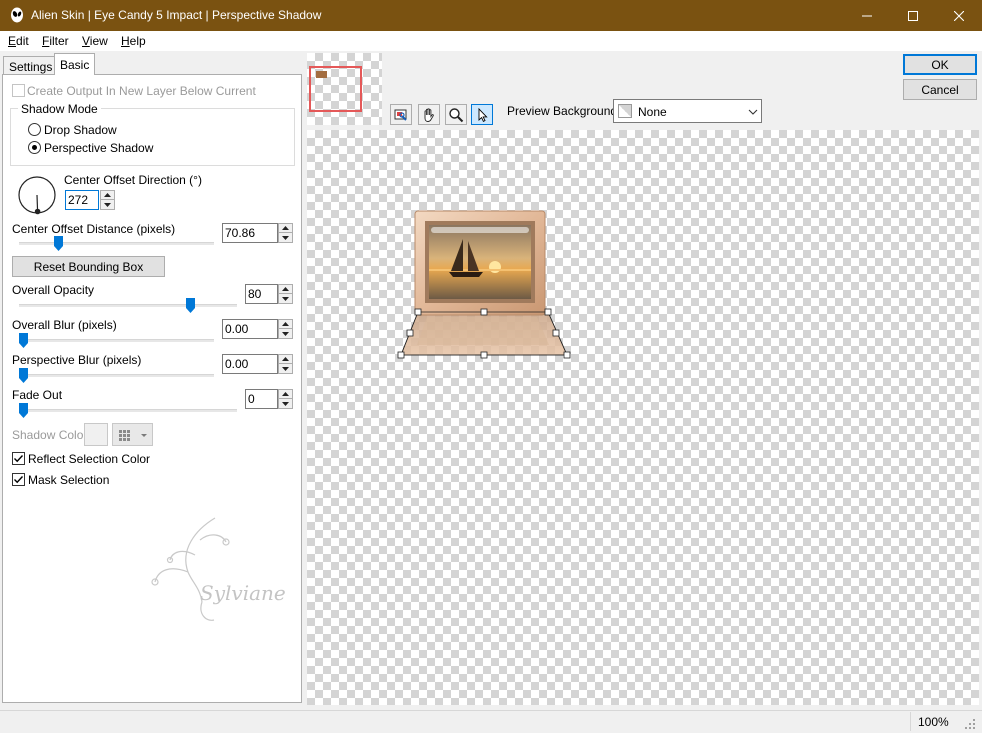 The image size is (982, 733). Describe the element at coordinates (99, 148) in the screenshot. I see `perspective-shadow-label: Perspective Shadow` at that location.